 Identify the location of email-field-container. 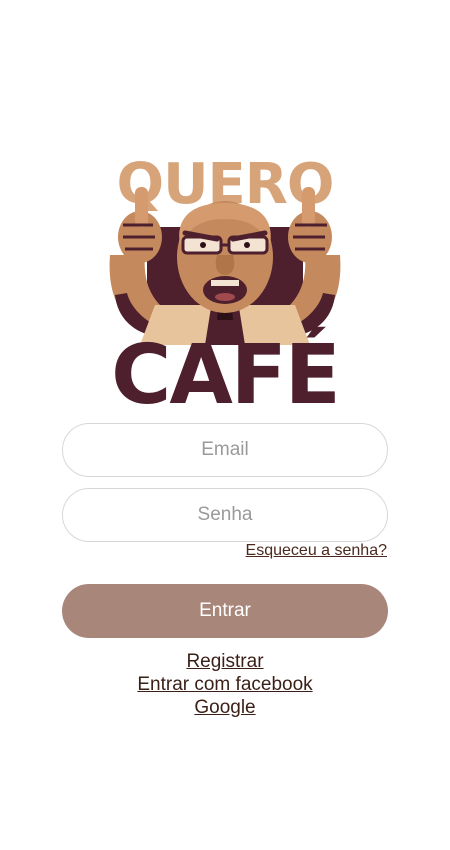
(225, 450).